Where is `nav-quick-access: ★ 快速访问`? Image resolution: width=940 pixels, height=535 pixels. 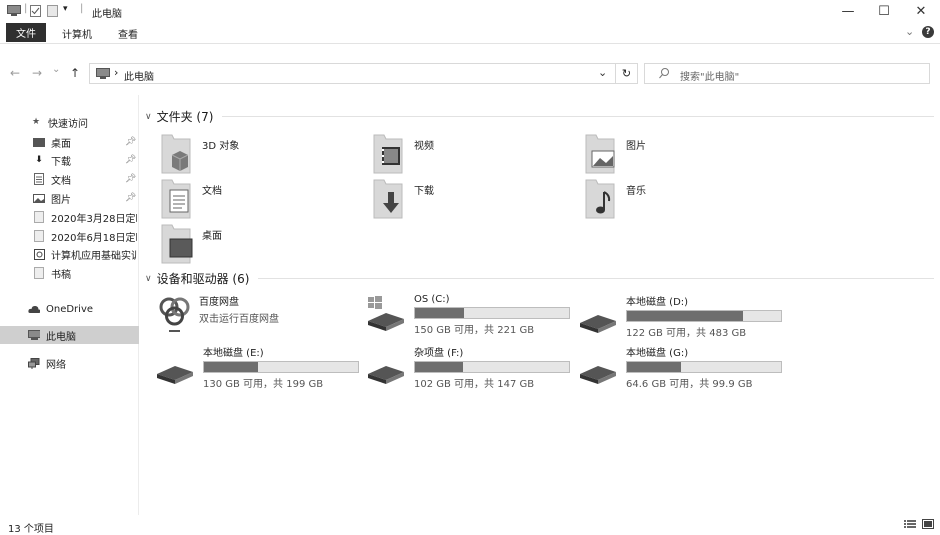 nav-quick-access: ★ 快速访问 is located at coordinates (91, 122).